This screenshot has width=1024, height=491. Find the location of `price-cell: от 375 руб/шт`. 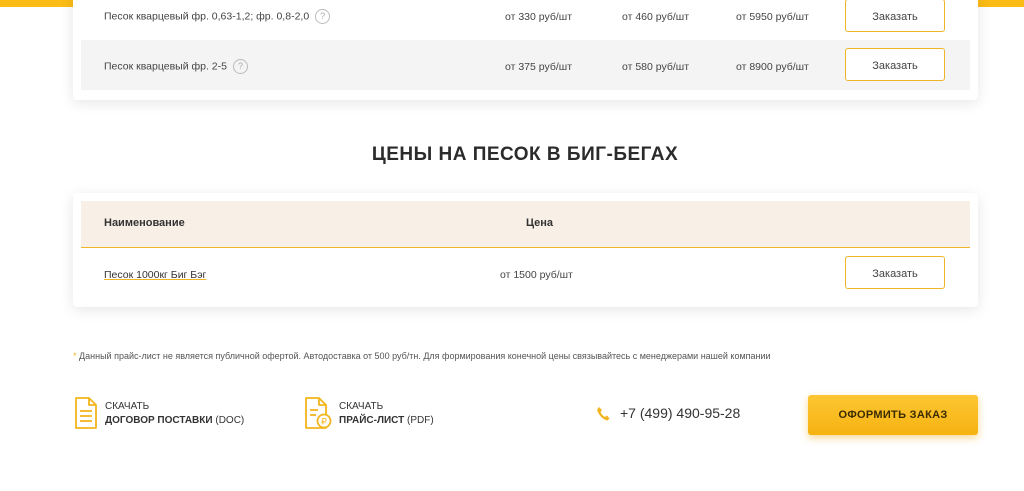

price-cell: от 375 руб/шт is located at coordinates (539, 67).